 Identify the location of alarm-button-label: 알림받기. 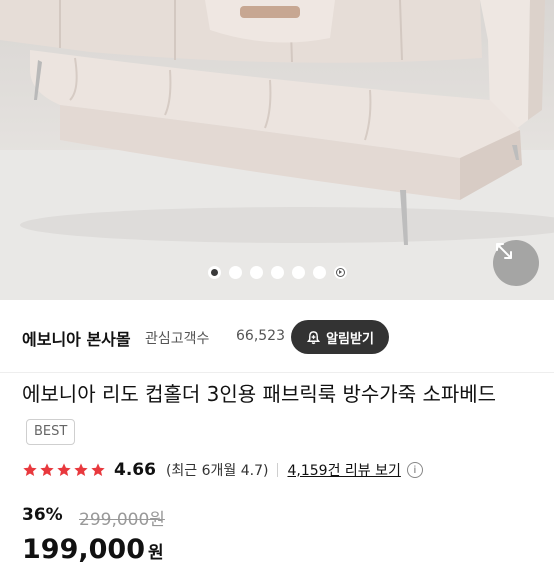
(350, 339).